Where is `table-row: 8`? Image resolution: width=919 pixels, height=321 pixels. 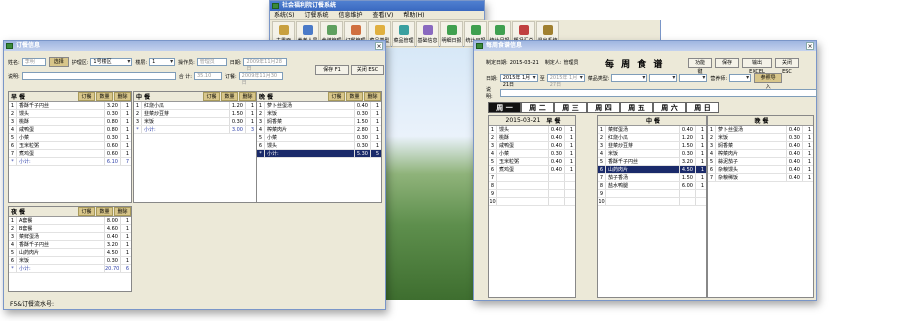 table-row: 8 is located at coordinates (532, 186).